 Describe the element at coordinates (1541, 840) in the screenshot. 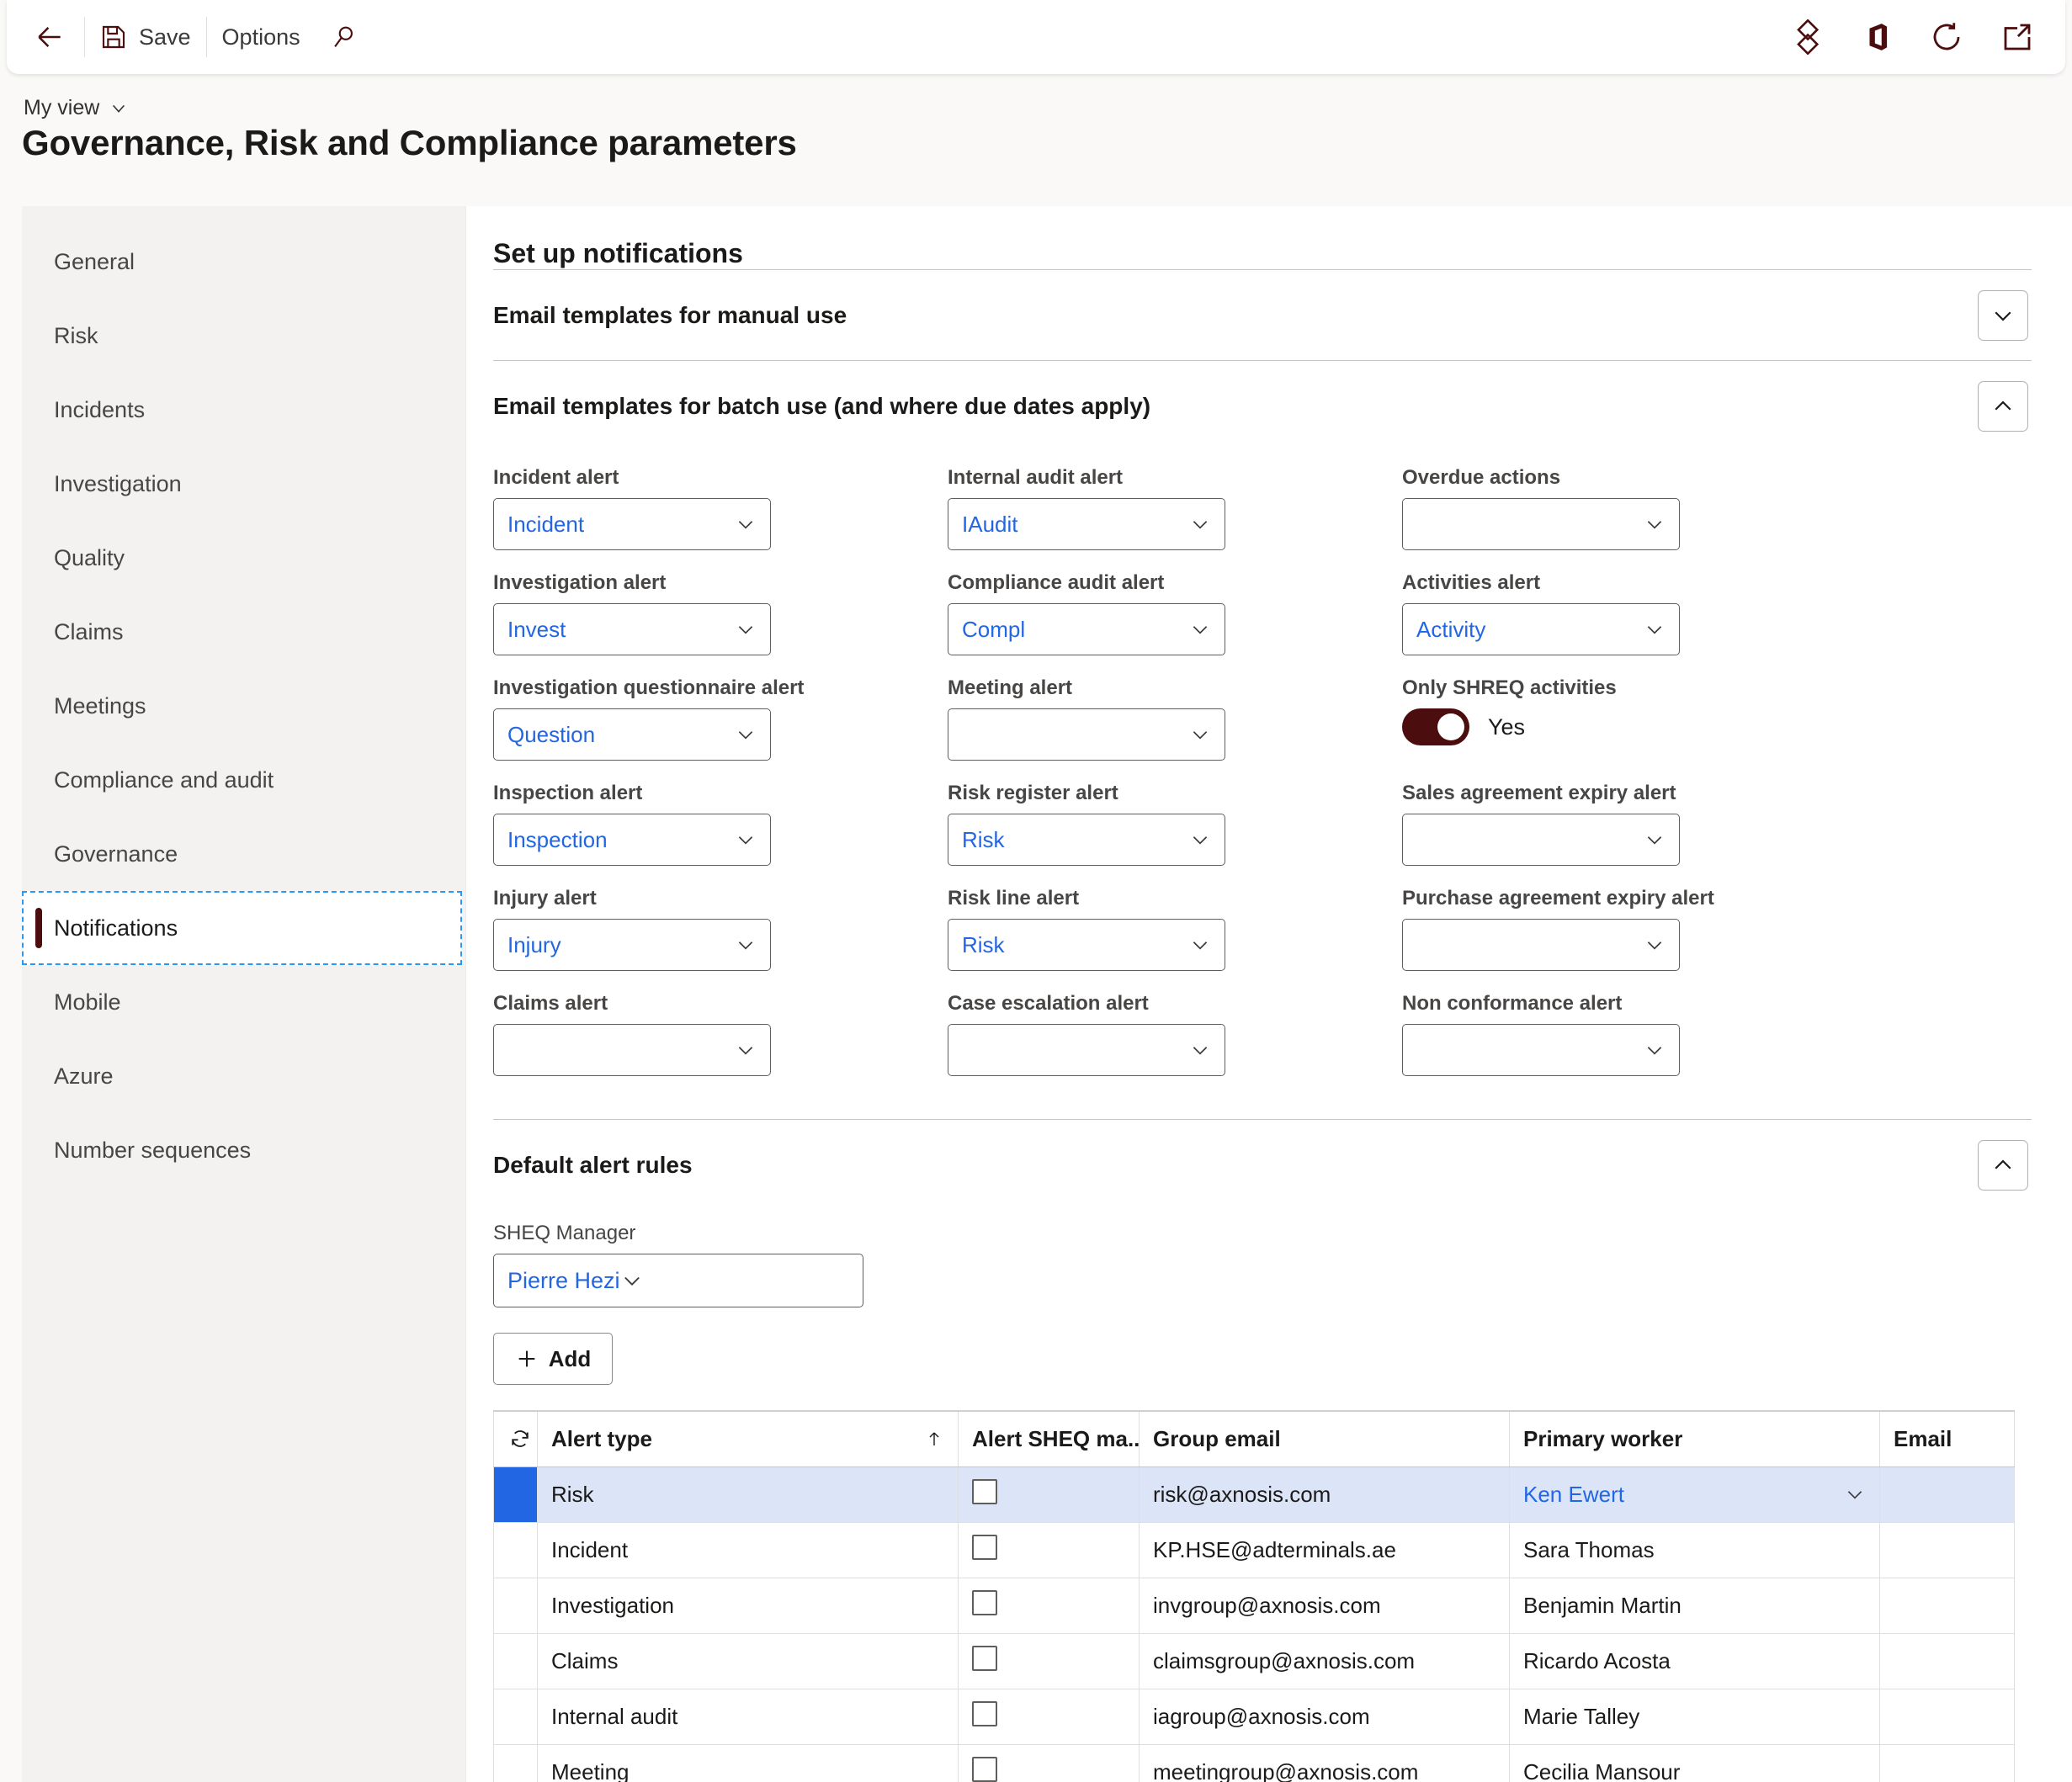

I see `sales-agreement-expiry-alert-combobox` at that location.